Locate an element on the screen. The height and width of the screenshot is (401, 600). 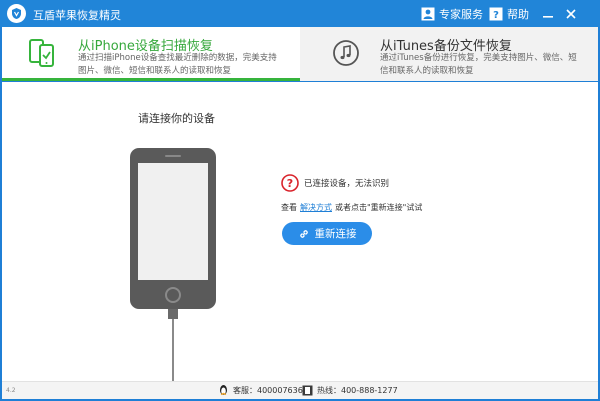
title-bar: 互盾苹果恢复精灵 专家服务 ? 帮助 is located at coordinates (300, 13).